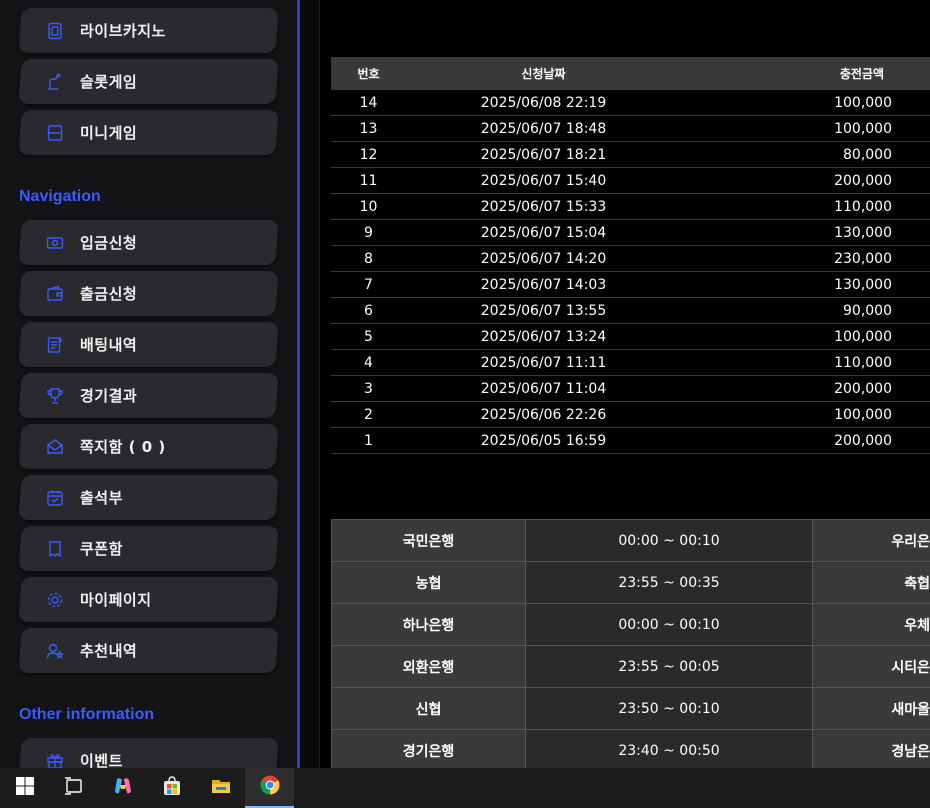 This screenshot has width=930, height=808. What do you see at coordinates (428, 624) in the screenshot?
I see `bank-name: 하나은행` at bounding box center [428, 624].